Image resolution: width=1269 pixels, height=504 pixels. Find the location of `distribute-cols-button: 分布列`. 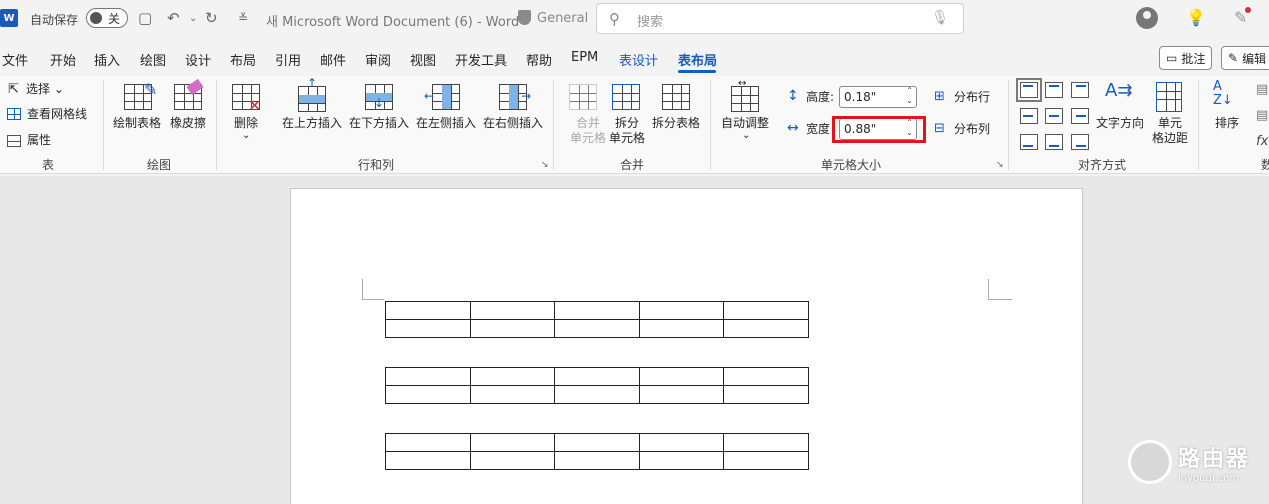

distribute-cols-button: 分布列 is located at coordinates (972, 129).